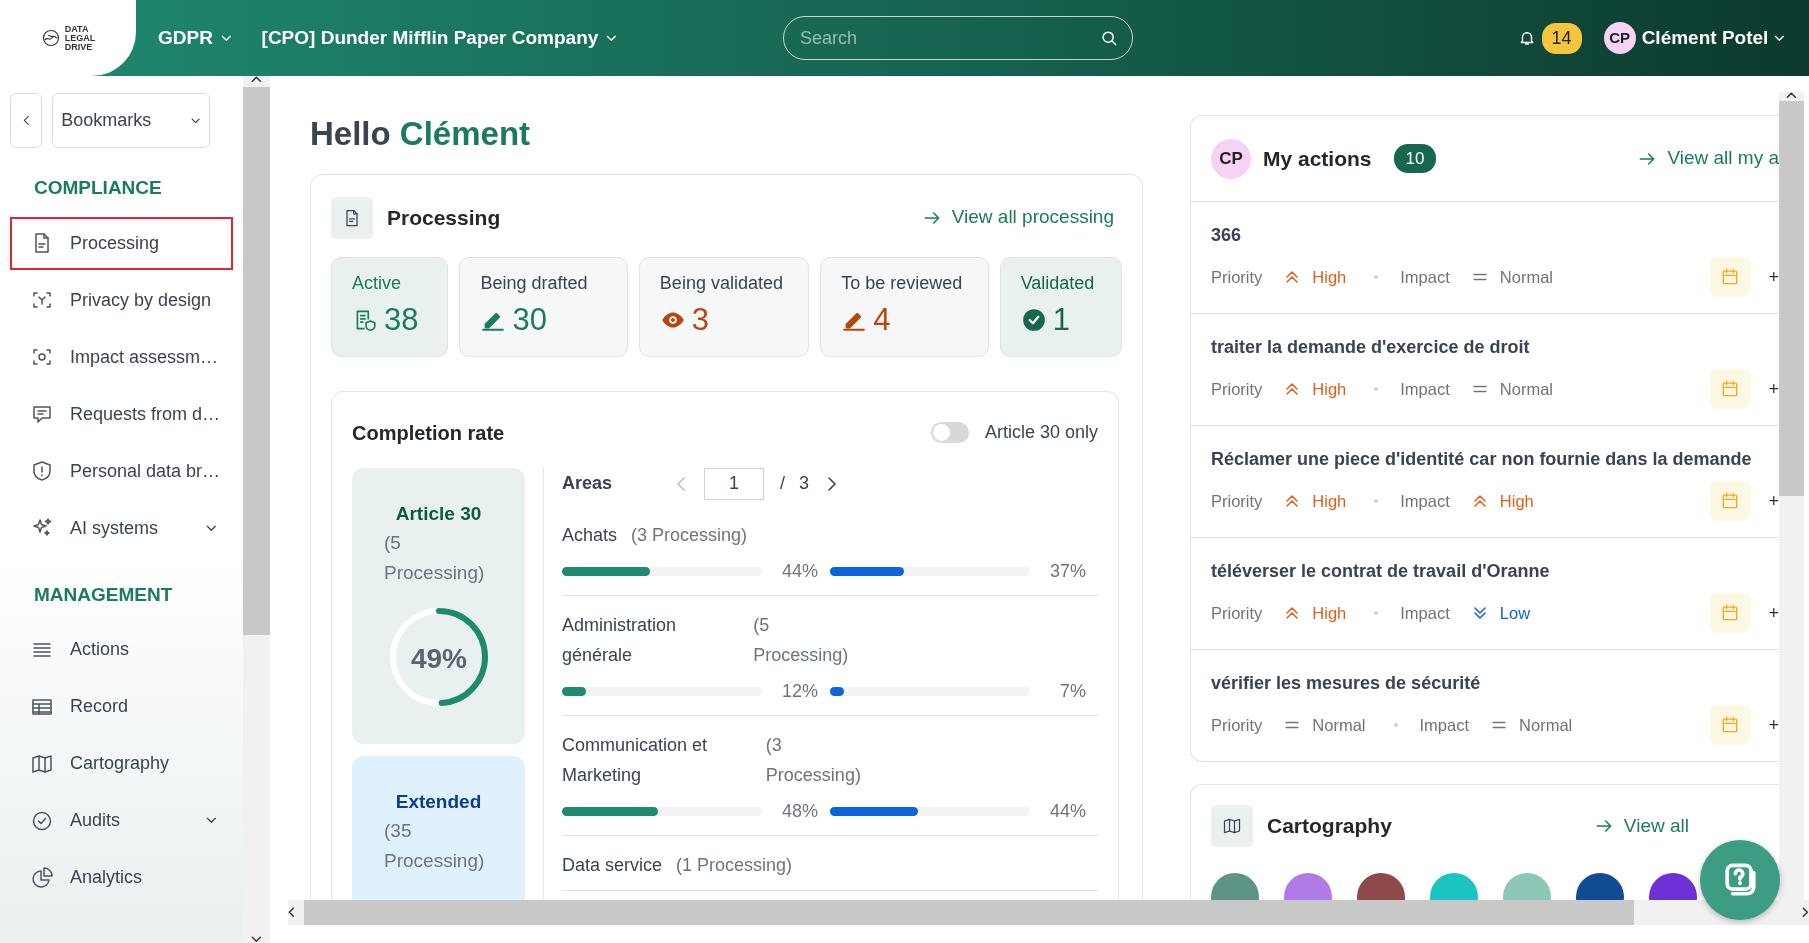 The height and width of the screenshot is (943, 1809). I want to click on summary-count: (5 Processing), so click(435, 558).